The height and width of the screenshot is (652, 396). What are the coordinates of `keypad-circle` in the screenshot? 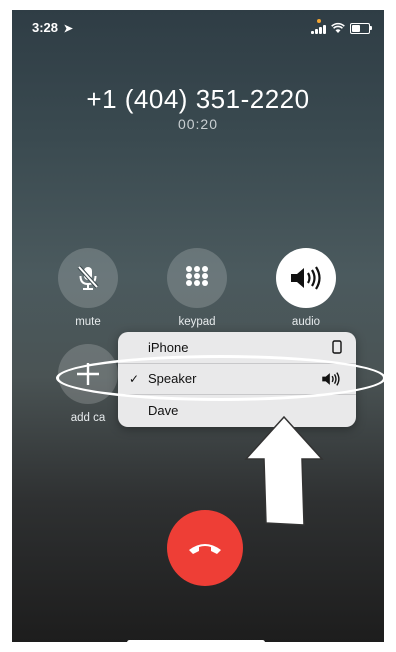 It's located at (197, 278).